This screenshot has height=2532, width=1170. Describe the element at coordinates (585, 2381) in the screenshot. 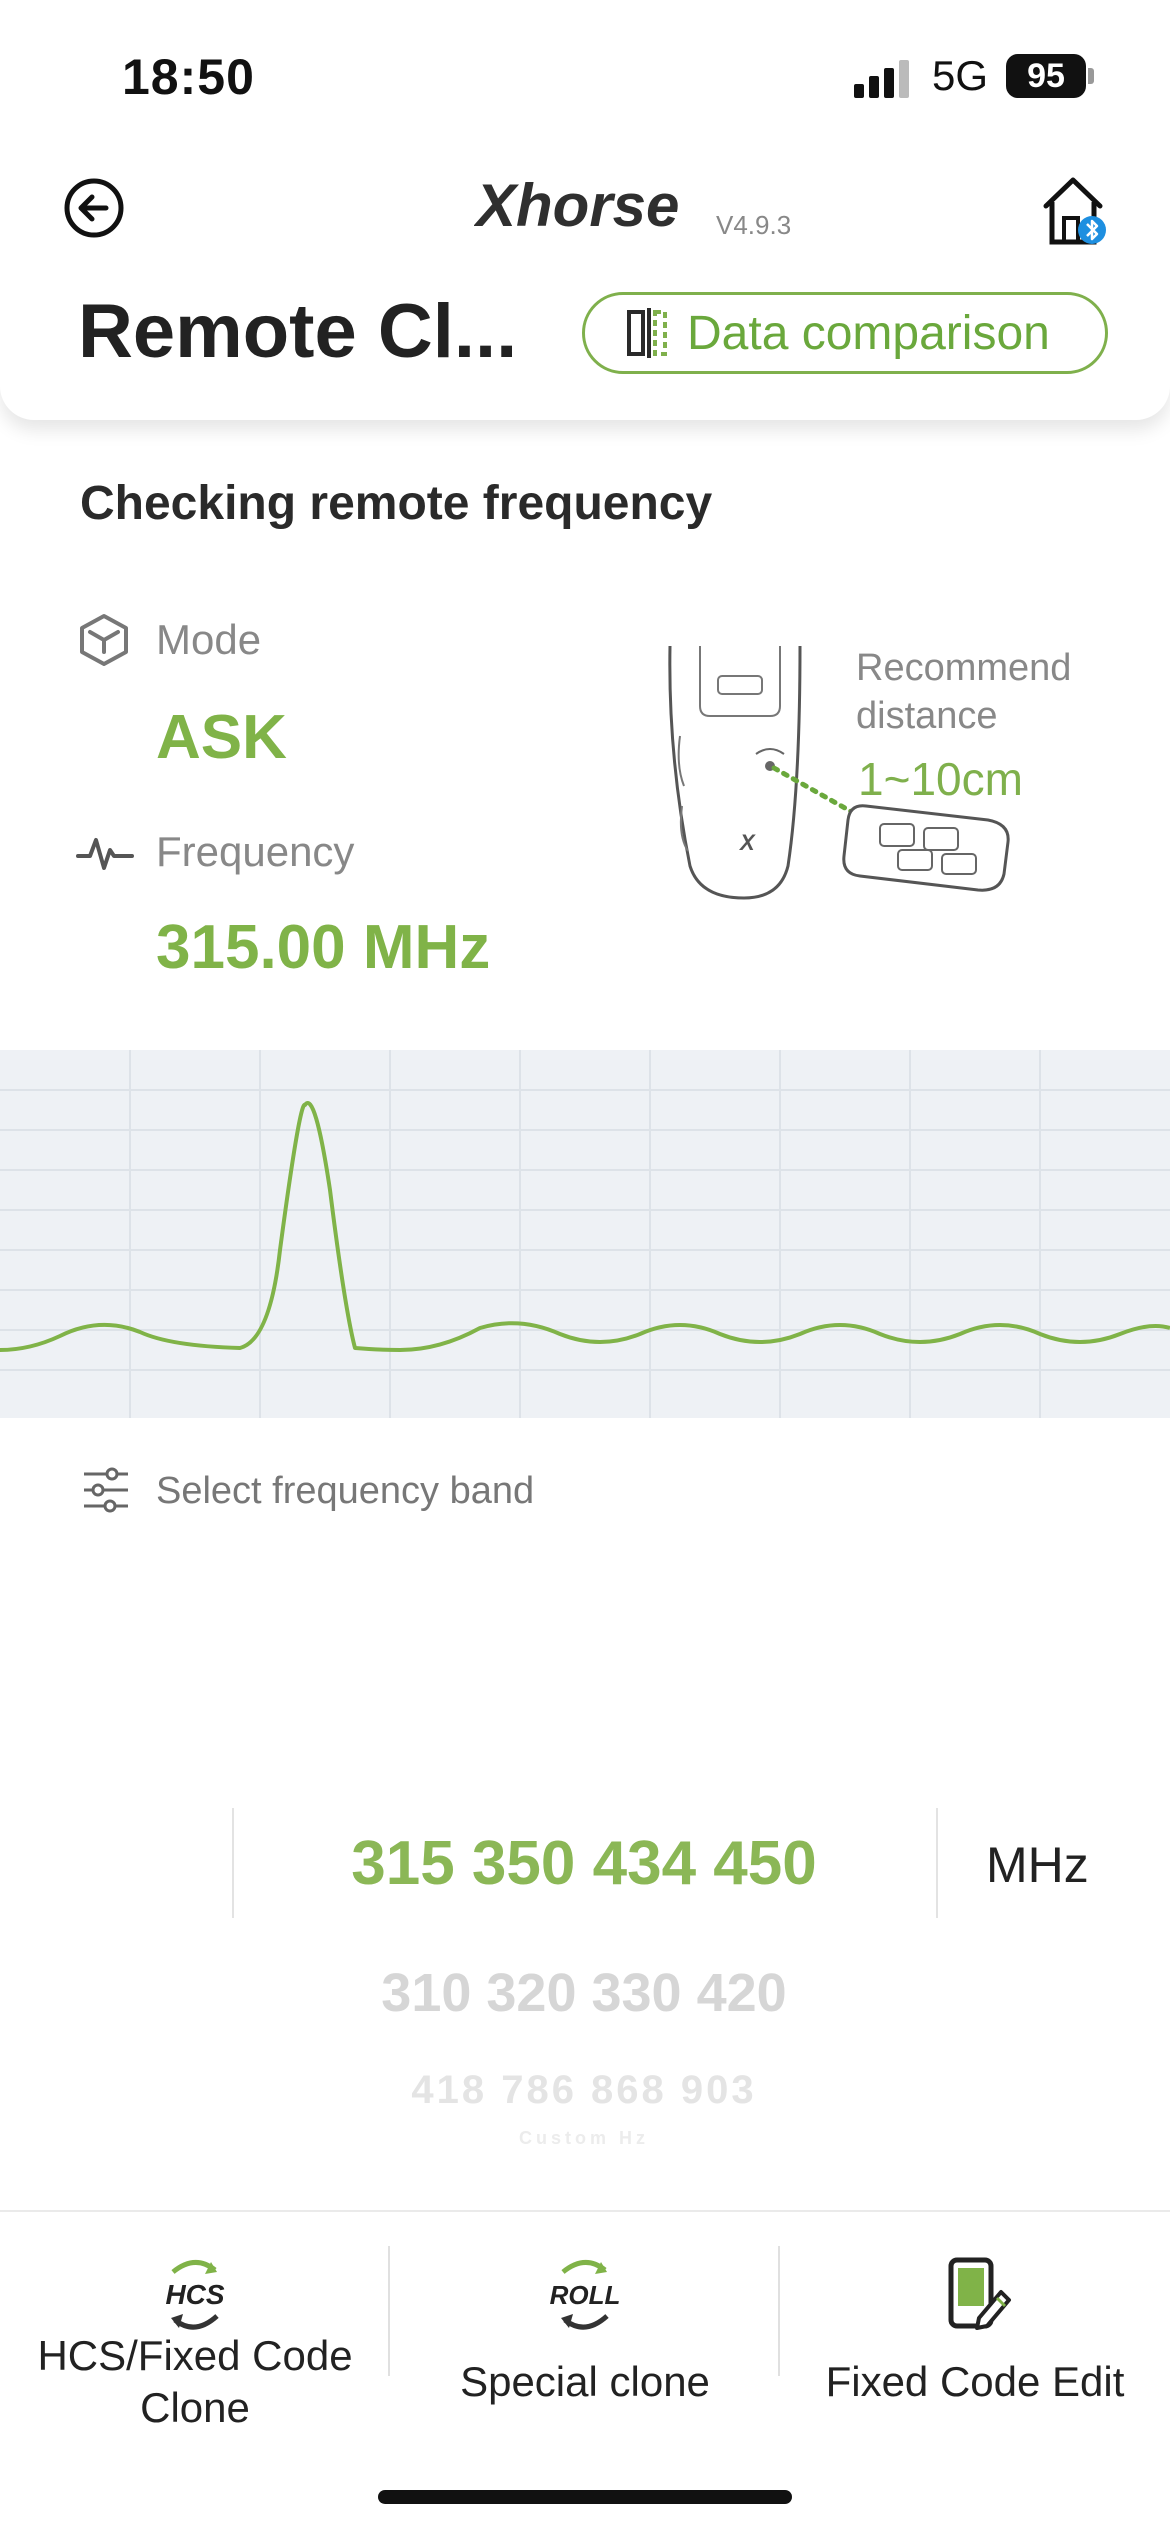

I see `special-clone-label: Special clone` at that location.